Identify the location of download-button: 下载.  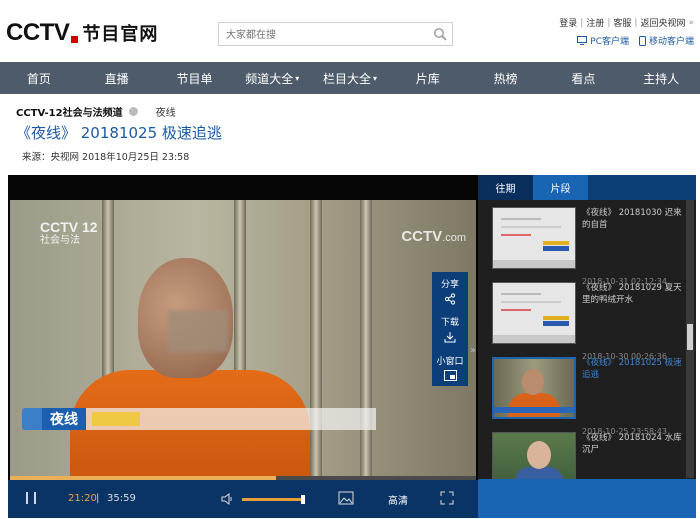
(450, 329).